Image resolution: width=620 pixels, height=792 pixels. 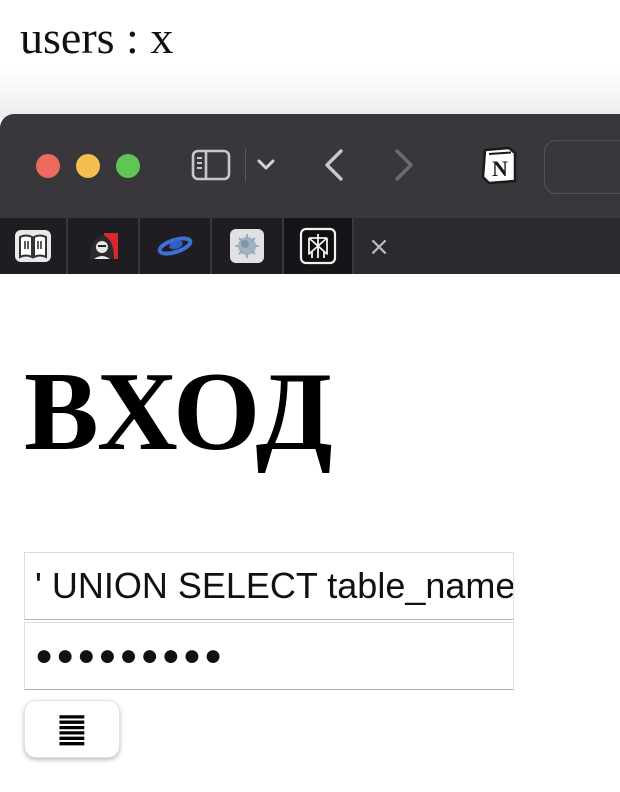 What do you see at coordinates (269, 656) in the screenshot?
I see `password-input: ●●●●●●●●●` at bounding box center [269, 656].